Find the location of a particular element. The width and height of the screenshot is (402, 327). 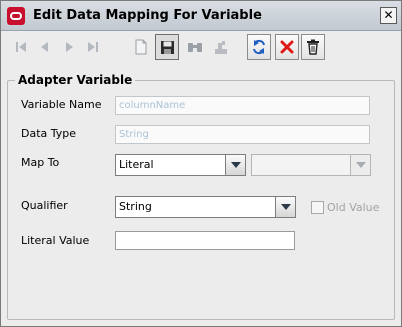

map-to-select: Literal is located at coordinates (180, 165).